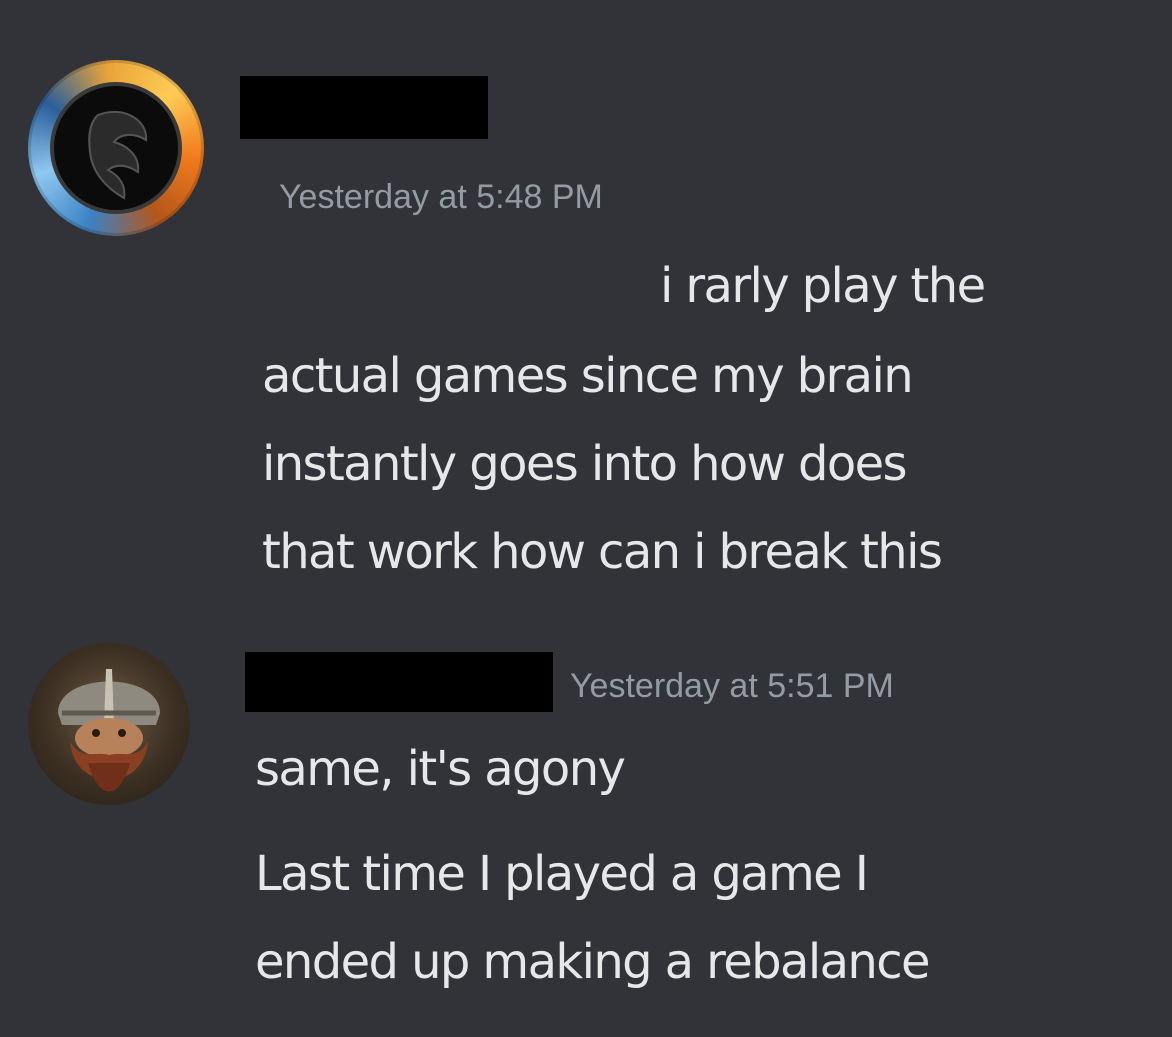  What do you see at coordinates (440, 769) in the screenshot?
I see `message-text-line: same, it's agony` at bounding box center [440, 769].